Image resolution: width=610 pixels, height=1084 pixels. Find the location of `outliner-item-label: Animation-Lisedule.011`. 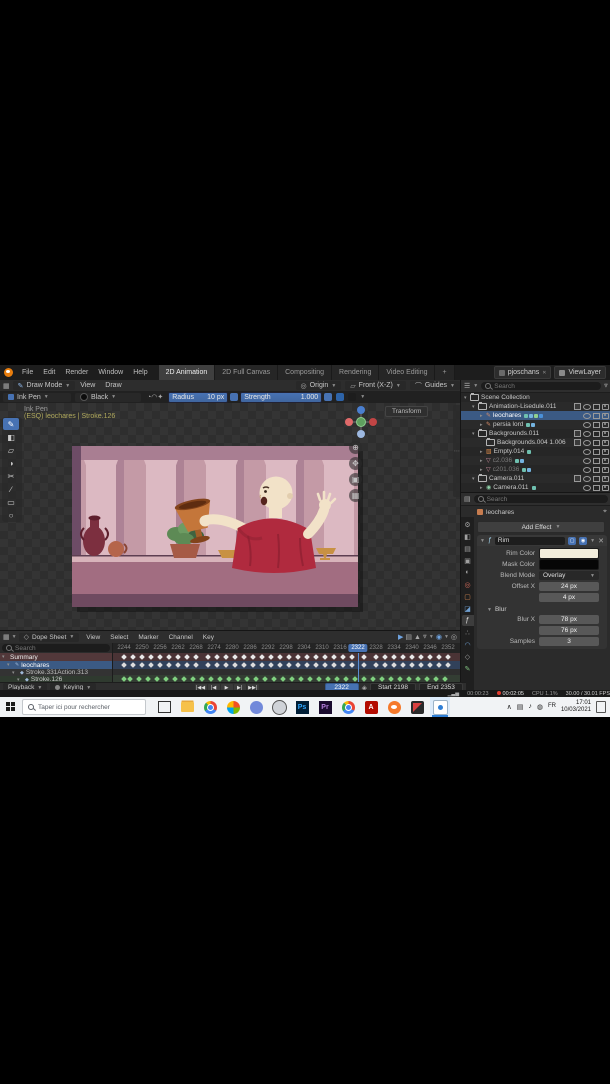

outliner-item-label: Animation-Lisedule.011 is located at coordinates (522, 406).